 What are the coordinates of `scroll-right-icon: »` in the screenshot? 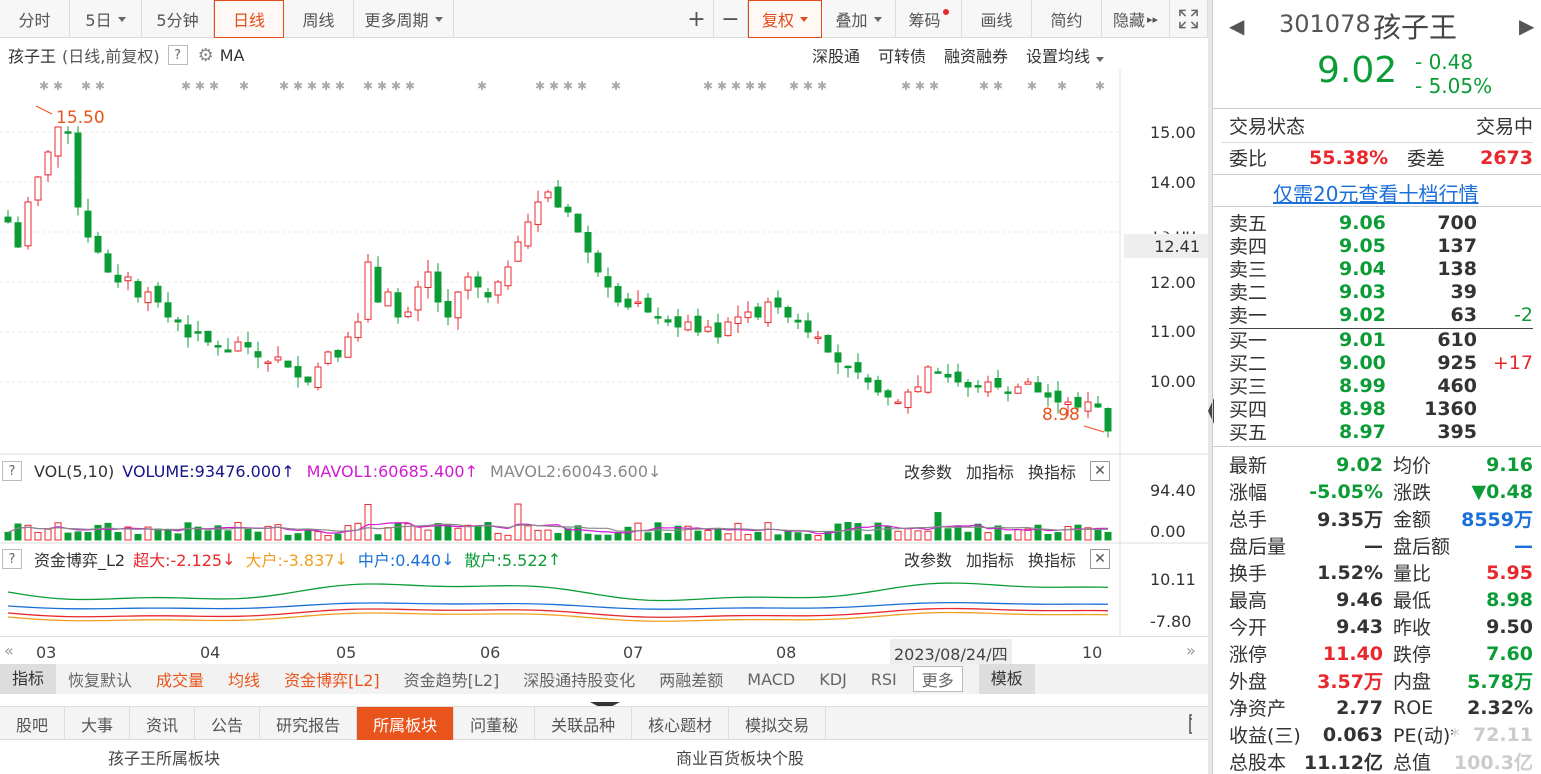 It's located at (1191, 650).